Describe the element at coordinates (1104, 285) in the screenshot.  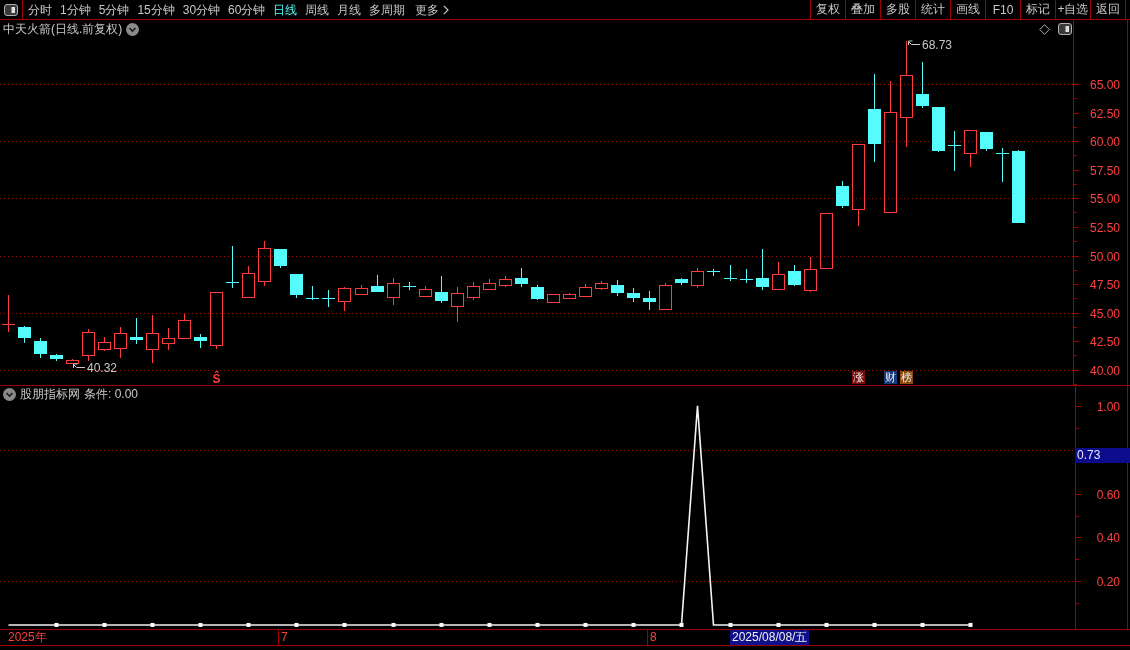
I see `price-axis-label: 47.50` at that location.